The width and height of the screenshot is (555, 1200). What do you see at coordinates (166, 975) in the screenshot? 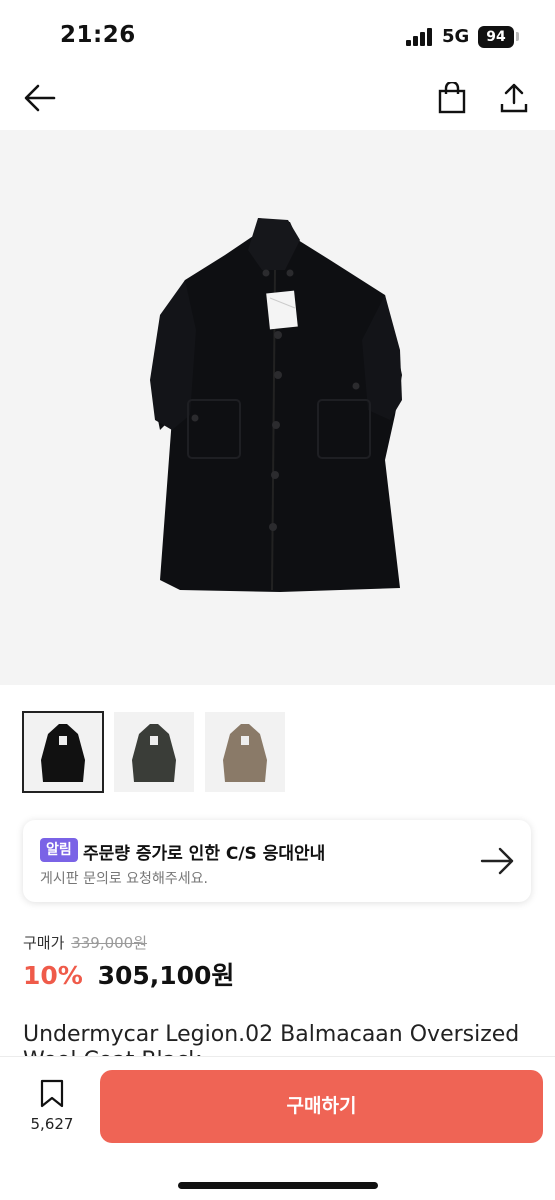
I see `final-price: 305,100원` at bounding box center [166, 975].